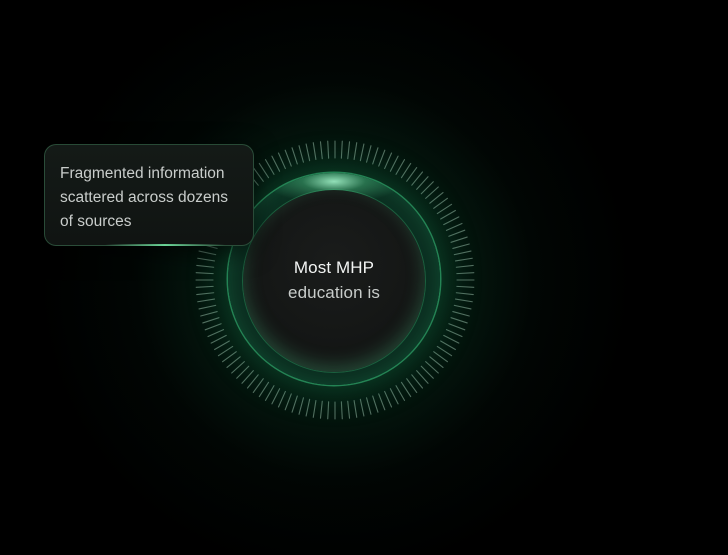 The width and height of the screenshot is (728, 555). What do you see at coordinates (165, 245) in the screenshot?
I see `tooltip-glow-line` at bounding box center [165, 245].